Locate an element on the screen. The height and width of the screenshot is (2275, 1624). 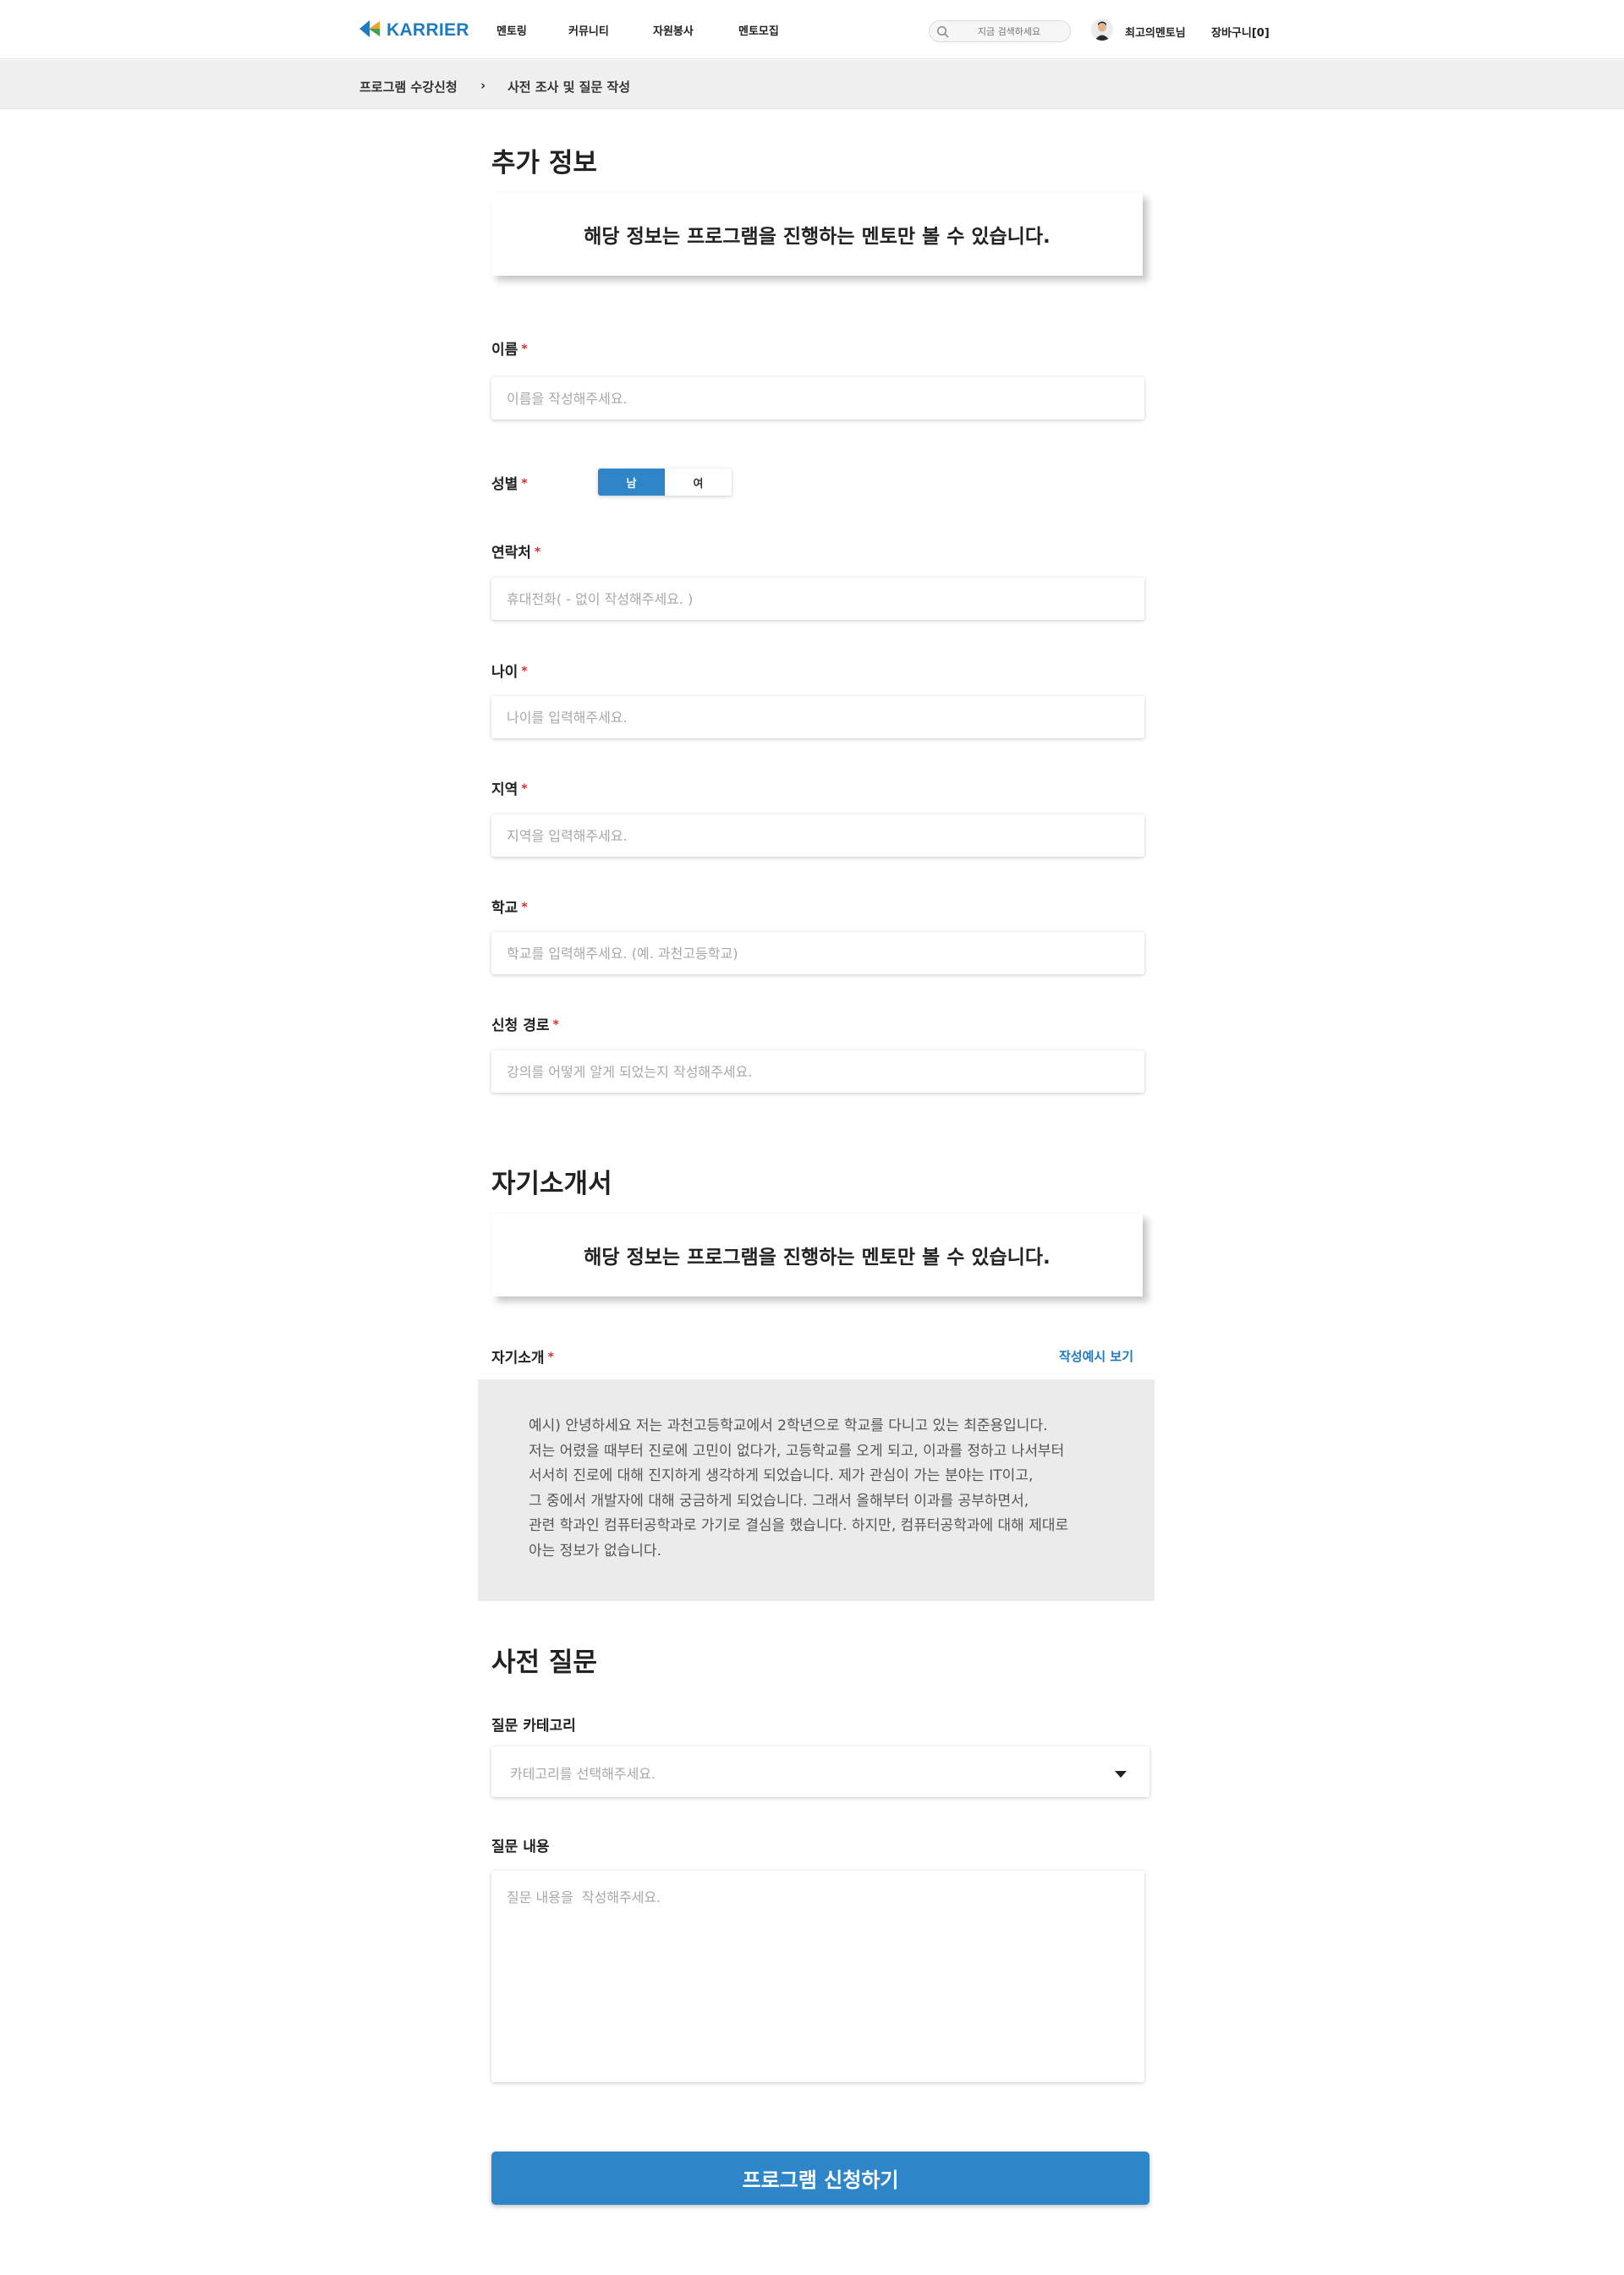
age-label-text: 나이 is located at coordinates (504, 672).